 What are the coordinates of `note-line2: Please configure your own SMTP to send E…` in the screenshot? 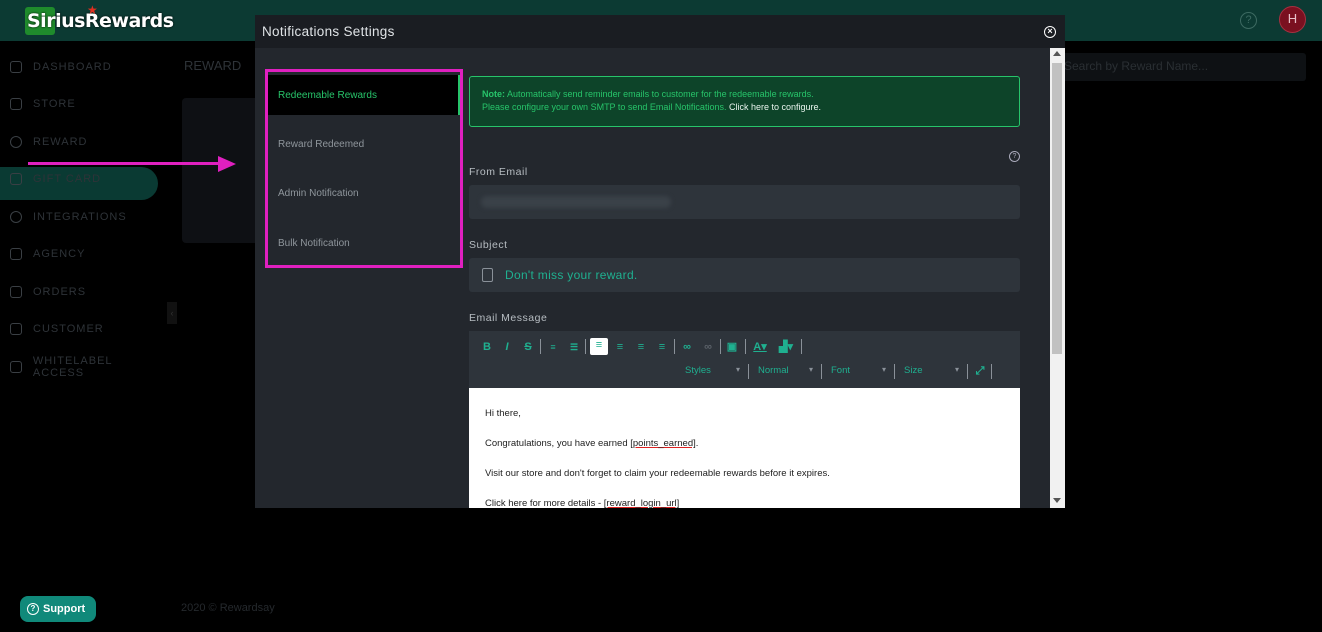 It's located at (604, 107).